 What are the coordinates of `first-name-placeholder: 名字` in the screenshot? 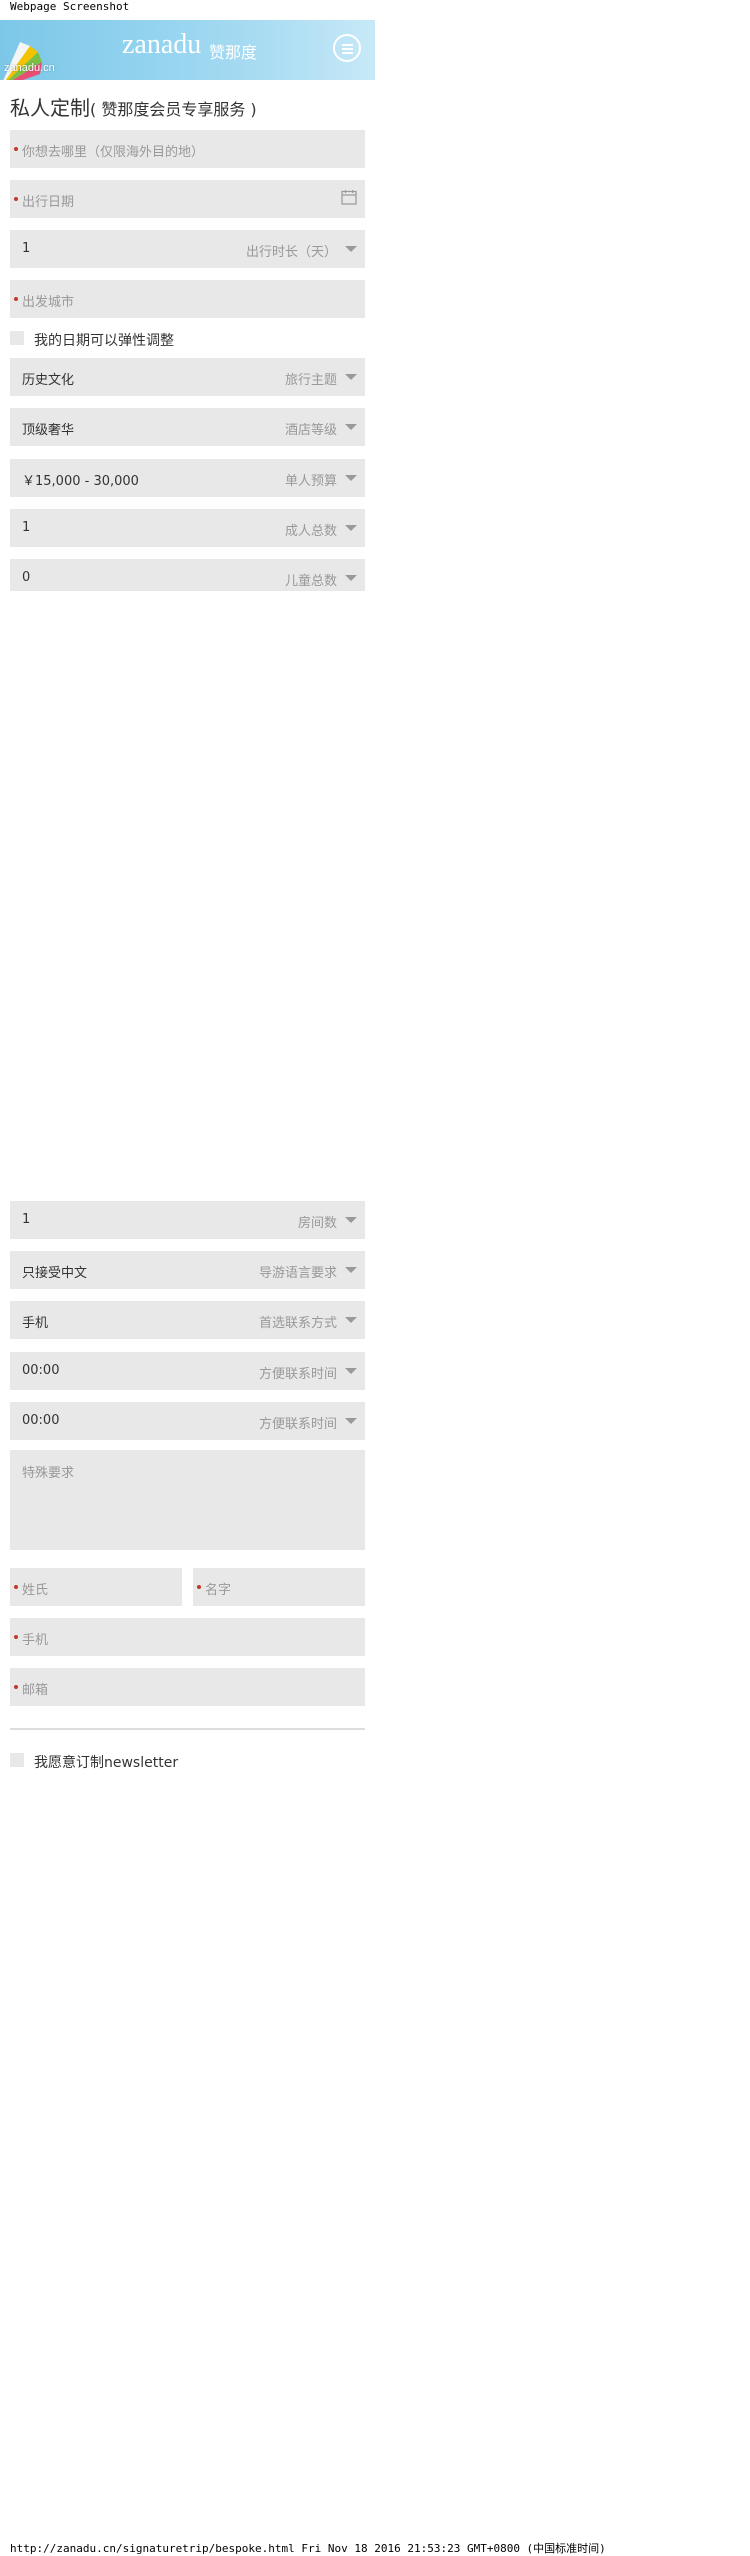 It's located at (218, 1590).